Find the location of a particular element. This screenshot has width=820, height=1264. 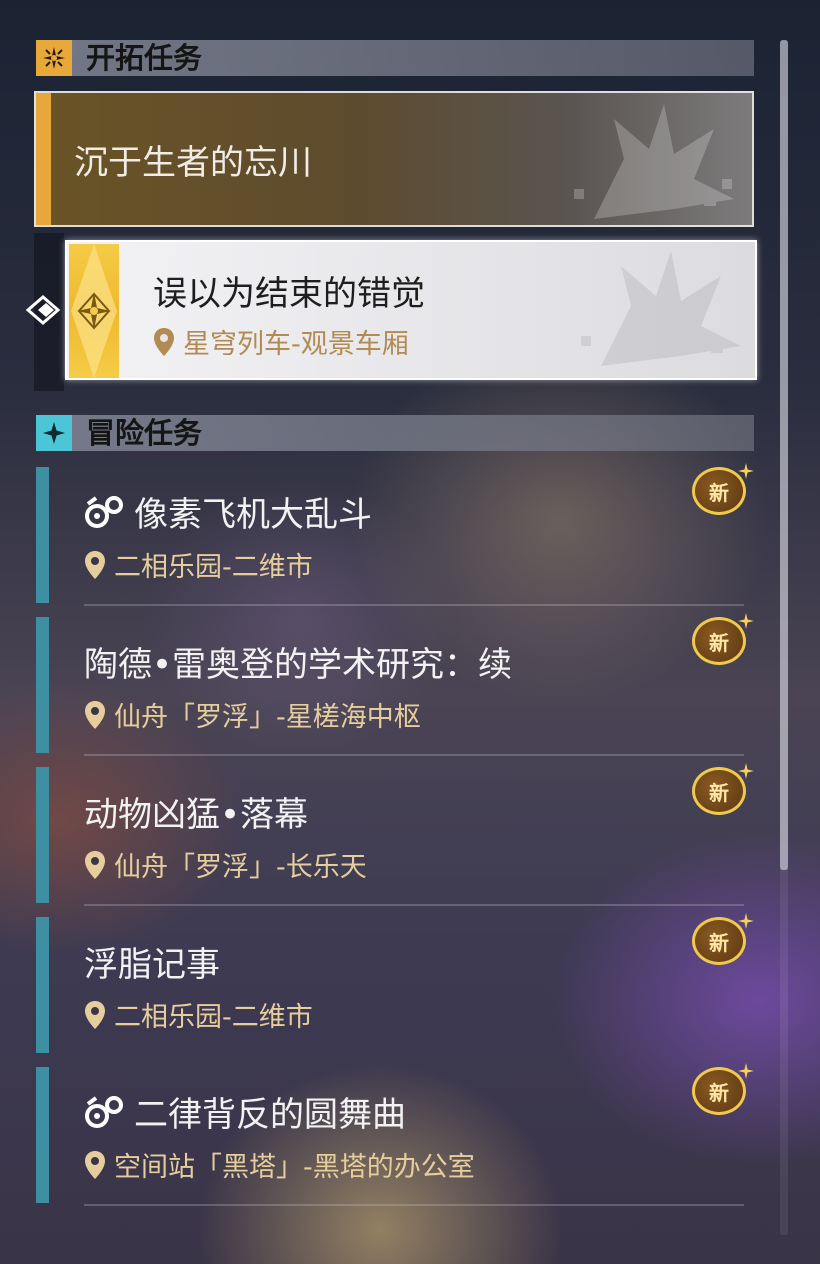

subquest-location-text: 星穹列车-观景车厢 is located at coordinates (296, 344).